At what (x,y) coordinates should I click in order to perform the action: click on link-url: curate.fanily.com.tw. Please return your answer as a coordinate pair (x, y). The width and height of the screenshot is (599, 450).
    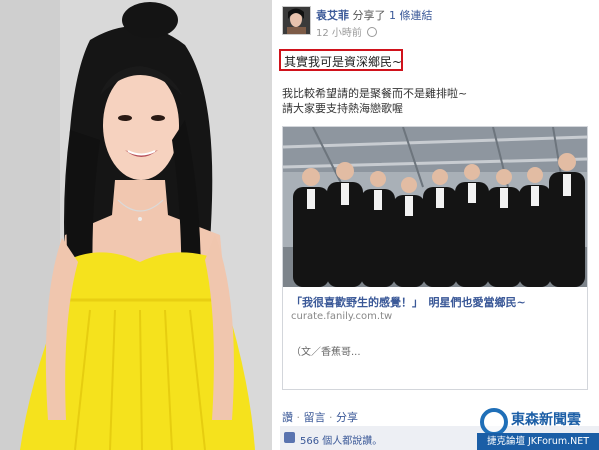
    Looking at the image, I should click on (342, 316).